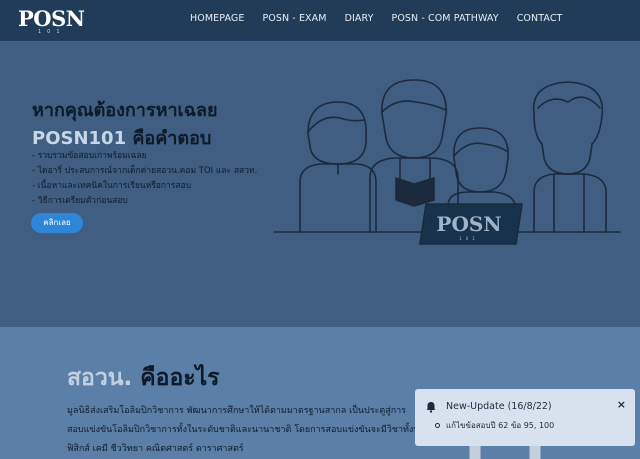  I want to click on nav-homepage: HOMEPAGE, so click(217, 18).